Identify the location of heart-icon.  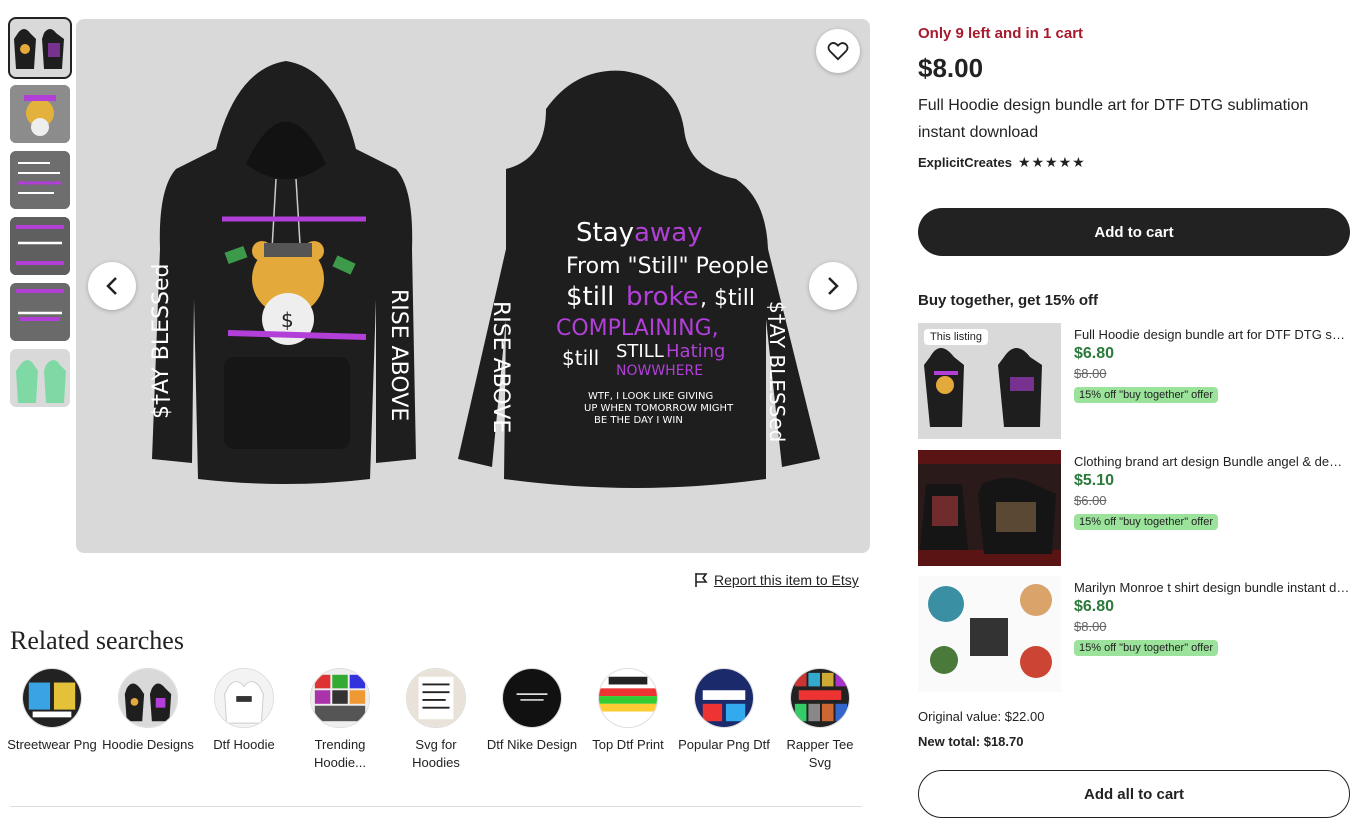
(838, 51).